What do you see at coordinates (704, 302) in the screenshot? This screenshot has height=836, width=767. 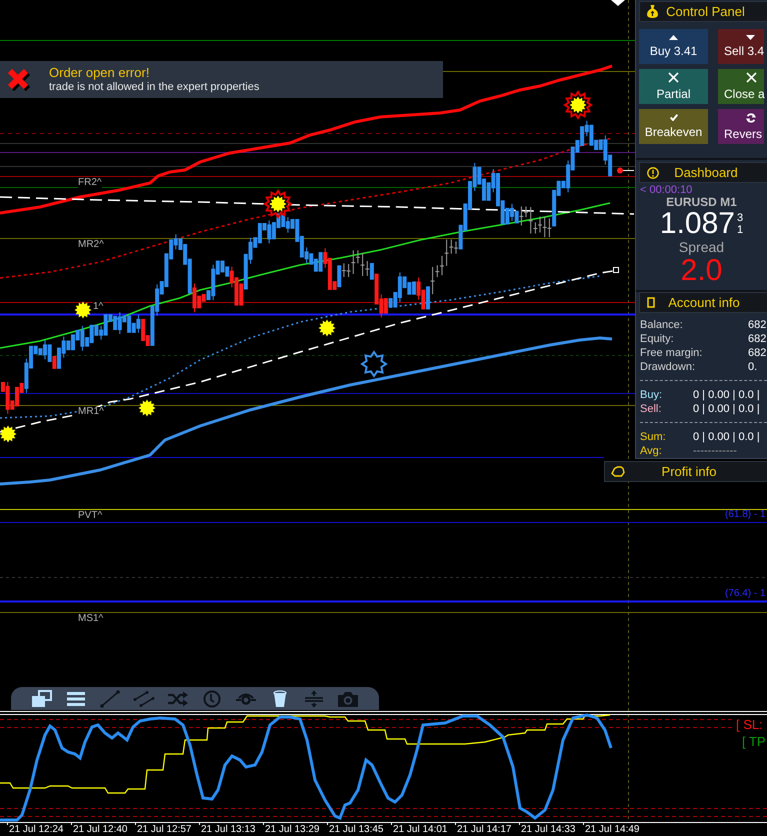 I see `panel-title: Account info` at bounding box center [704, 302].